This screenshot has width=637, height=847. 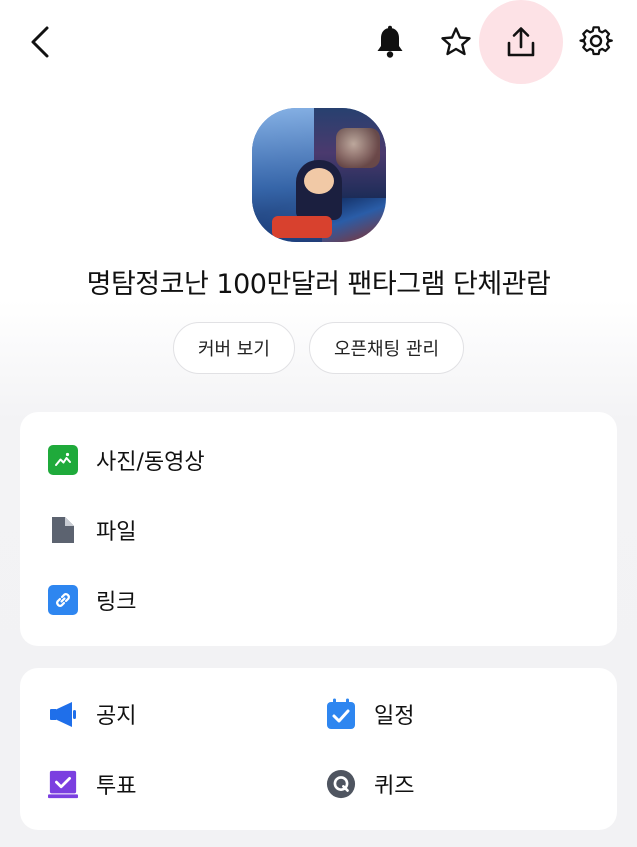 What do you see at coordinates (92, 784) in the screenshot?
I see `menu-item-vote: 투표` at bounding box center [92, 784].